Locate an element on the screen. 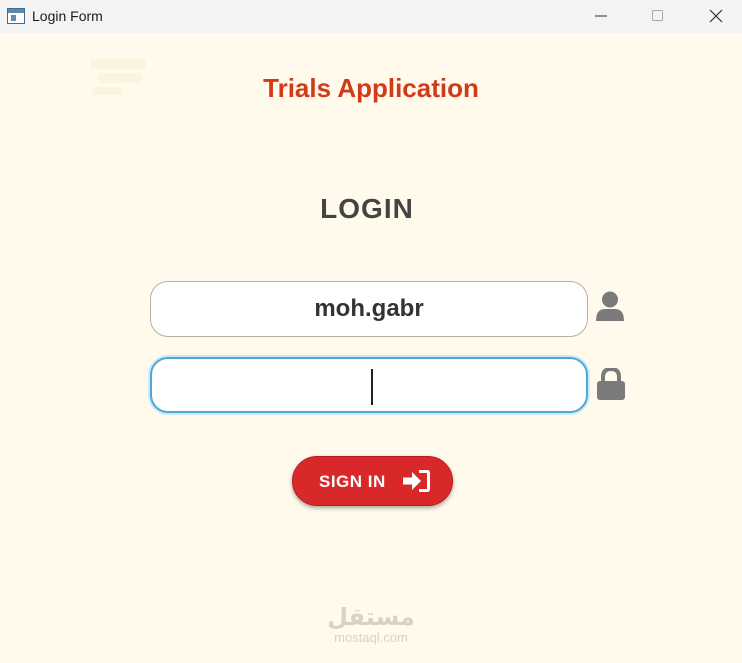  login-heading: LOGIN is located at coordinates (367, 208).